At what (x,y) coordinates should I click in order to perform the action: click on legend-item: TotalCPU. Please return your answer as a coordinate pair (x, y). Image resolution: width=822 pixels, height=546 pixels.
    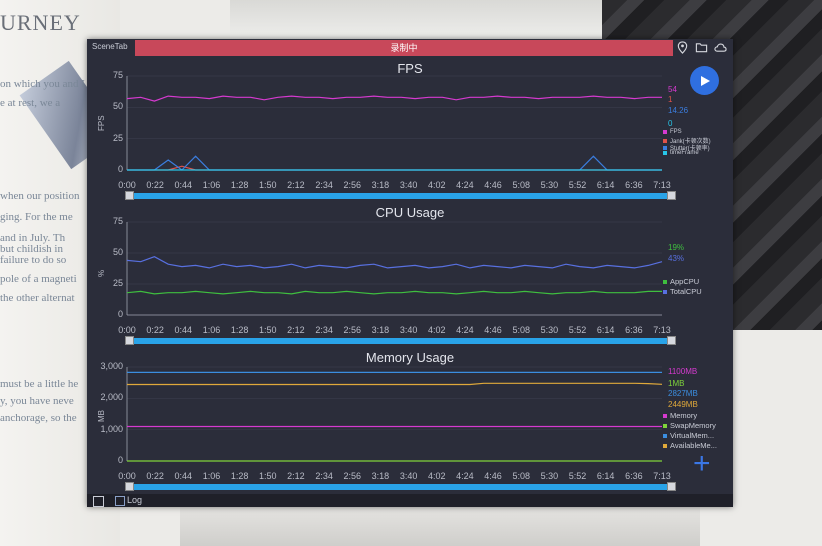
    Looking at the image, I should click on (682, 291).